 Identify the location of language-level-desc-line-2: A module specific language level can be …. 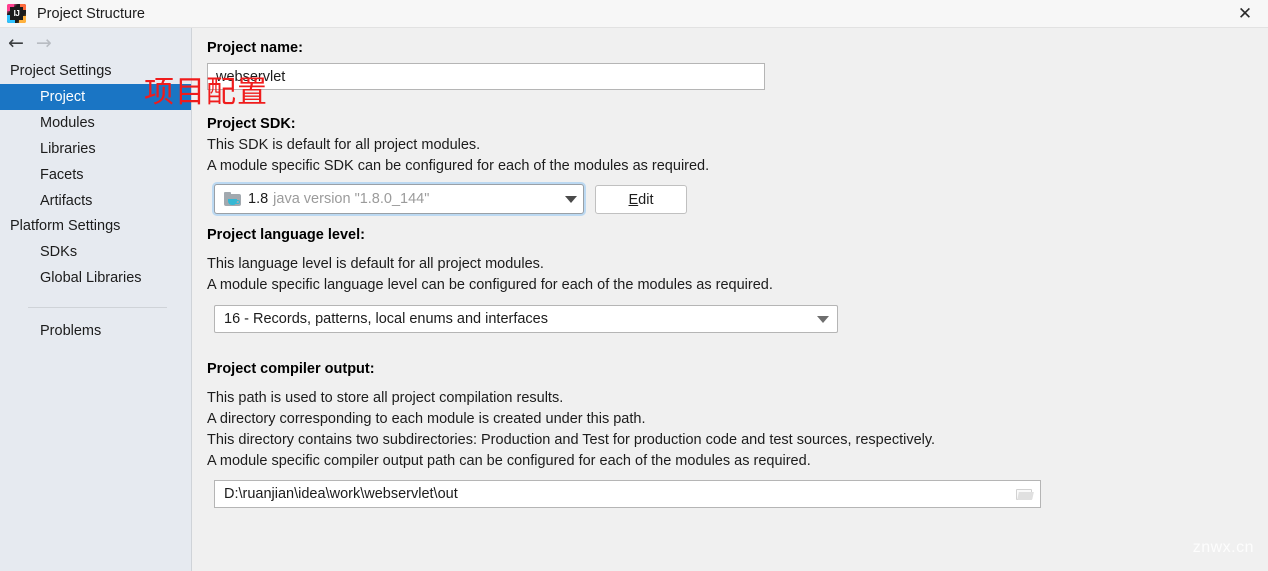
(490, 285).